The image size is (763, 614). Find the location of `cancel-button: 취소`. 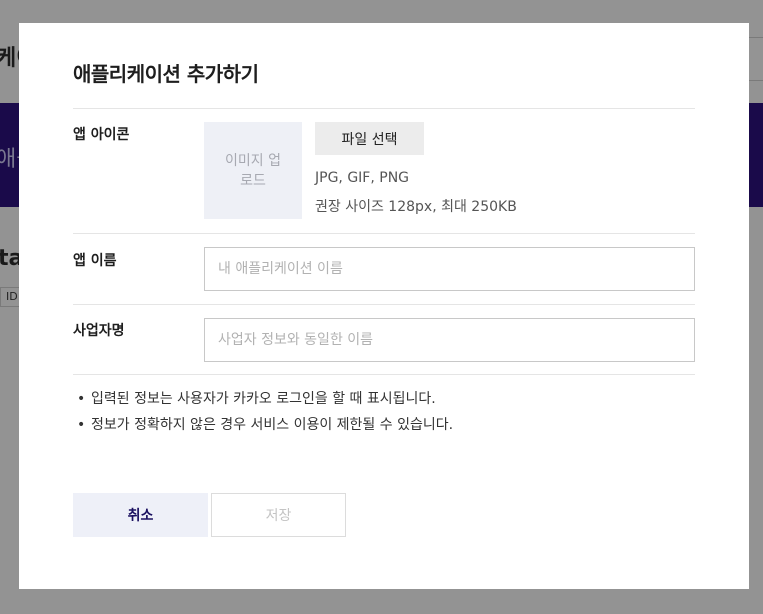

cancel-button: 취소 is located at coordinates (140, 515).